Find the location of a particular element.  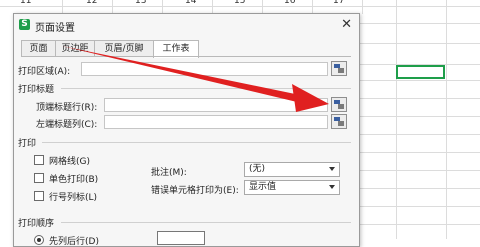

annotation-arrow is located at coordinates (195, 79).